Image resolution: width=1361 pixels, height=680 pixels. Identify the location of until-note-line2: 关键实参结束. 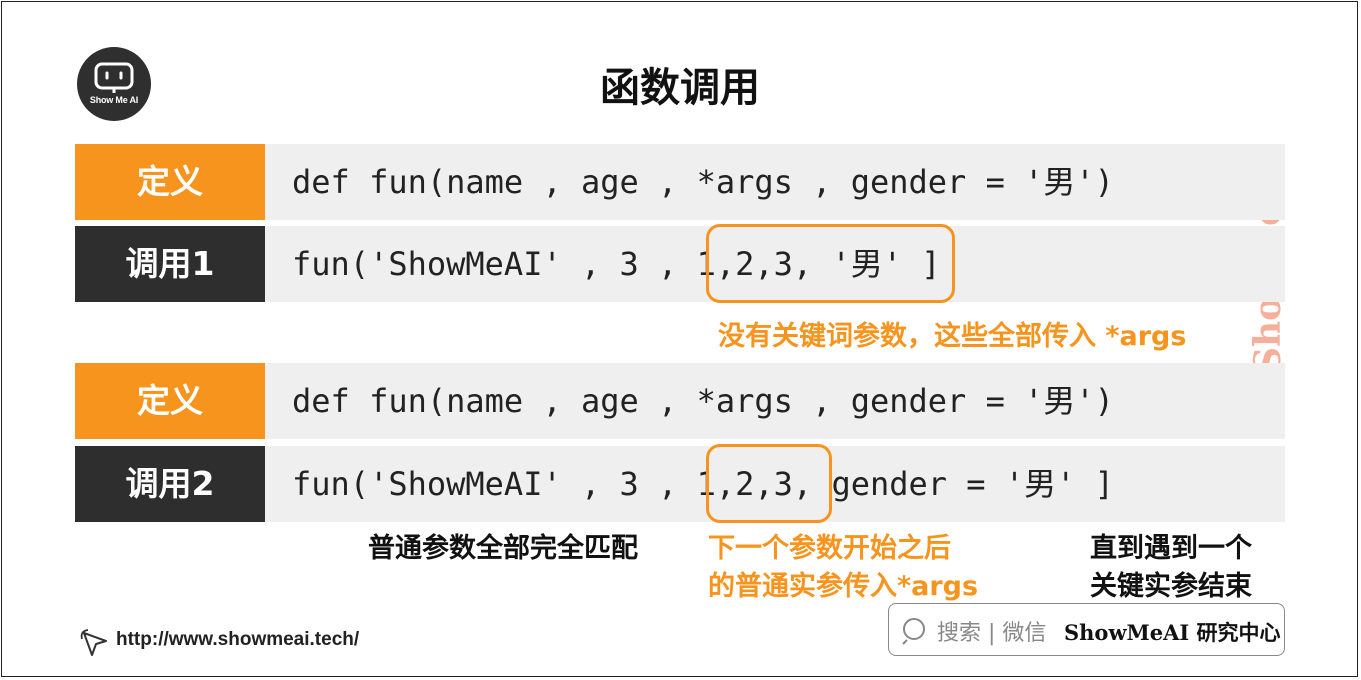
(1171, 586).